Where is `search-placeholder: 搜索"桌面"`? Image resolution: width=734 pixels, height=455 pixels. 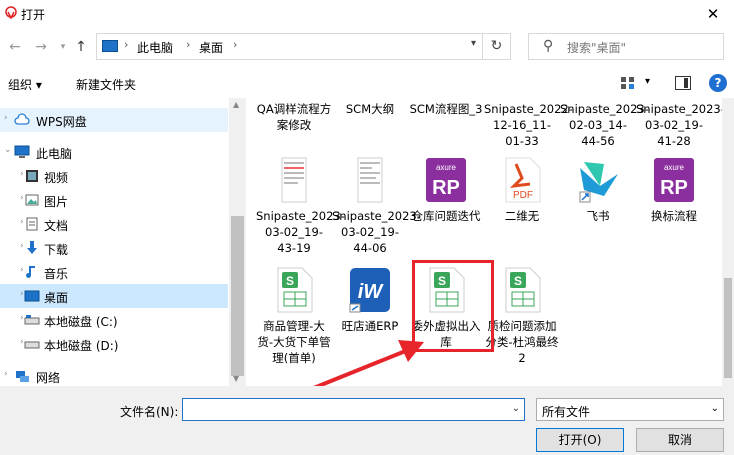 search-placeholder: 搜索"桌面" is located at coordinates (597, 48).